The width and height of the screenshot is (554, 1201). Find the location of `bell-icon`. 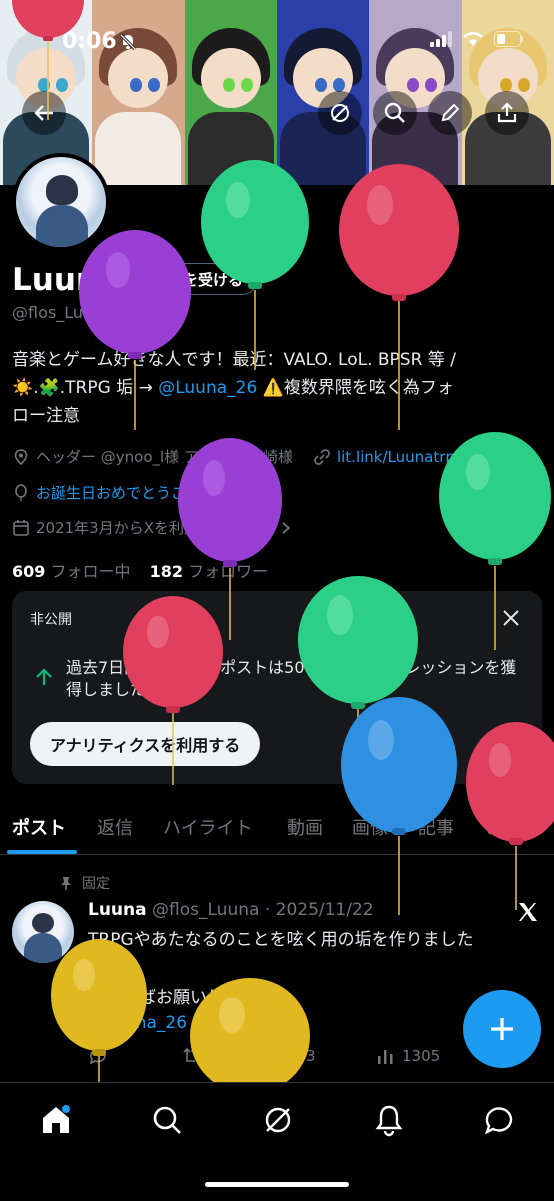

bell-icon is located at coordinates (389, 1121).